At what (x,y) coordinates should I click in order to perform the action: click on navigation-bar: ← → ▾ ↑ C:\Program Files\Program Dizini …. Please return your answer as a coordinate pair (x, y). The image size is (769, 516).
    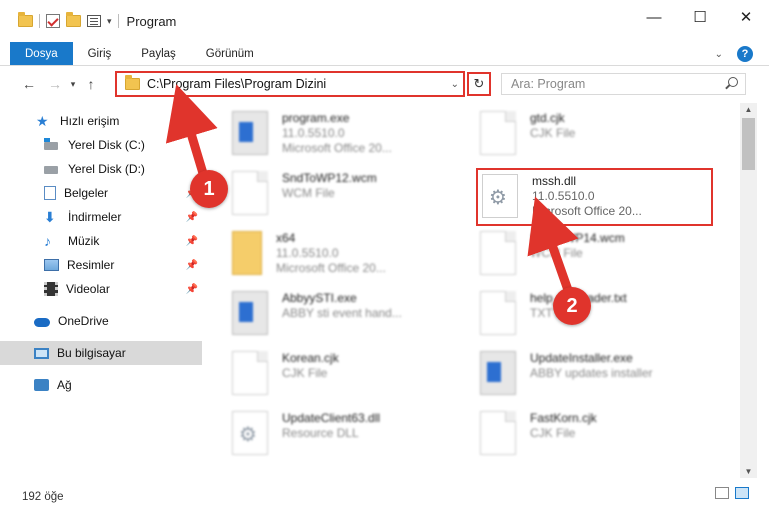
    Looking at the image, I should click on (384, 84).